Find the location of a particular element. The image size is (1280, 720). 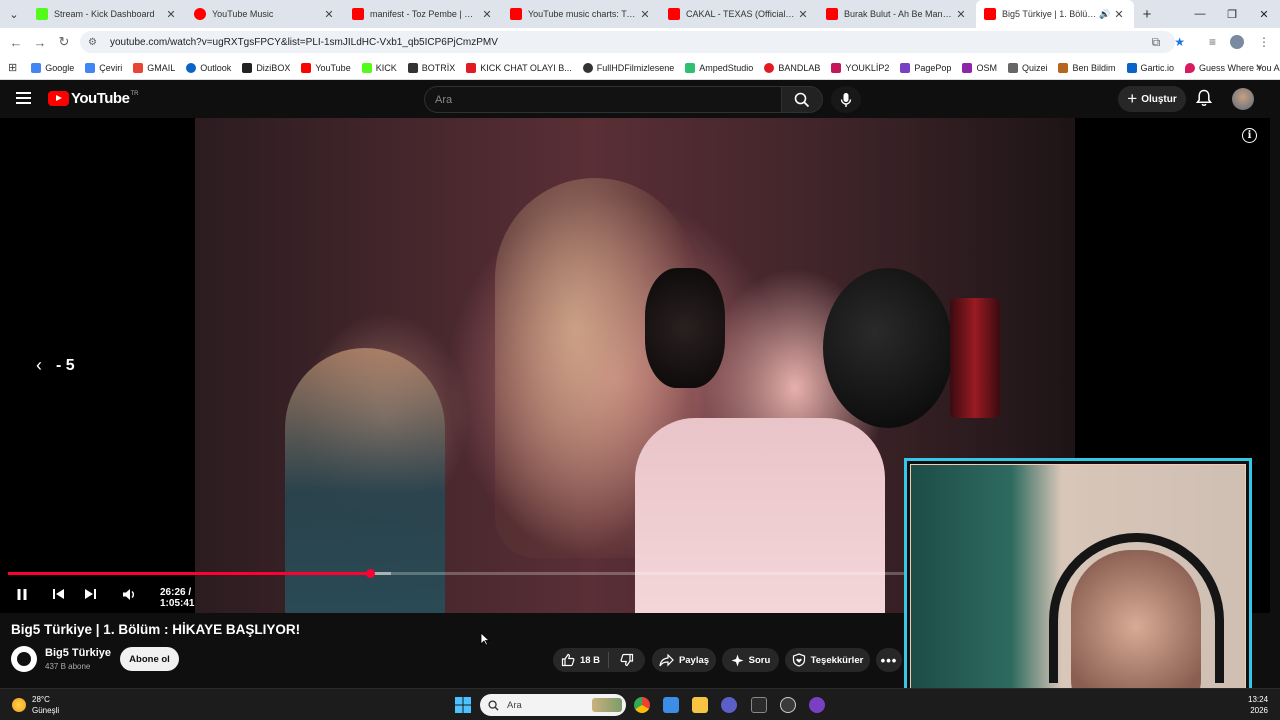

steam-taskbar-icon is located at coordinates (788, 705).